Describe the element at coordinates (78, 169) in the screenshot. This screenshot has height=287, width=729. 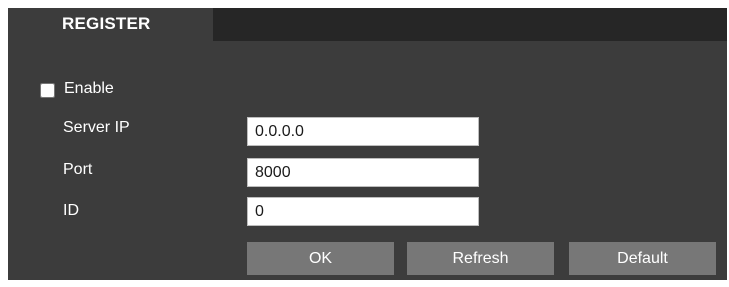
I see `port-label: Port` at that location.